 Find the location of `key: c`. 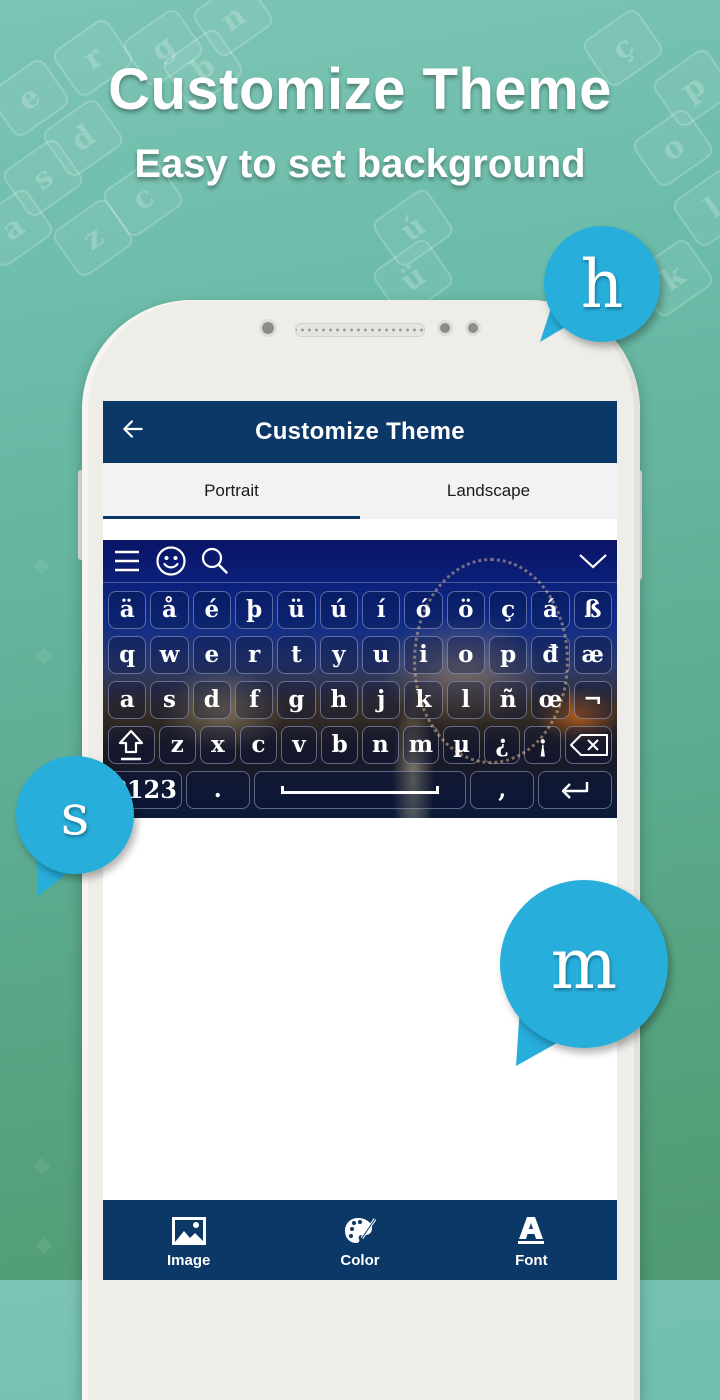

key: c is located at coordinates (258, 744).